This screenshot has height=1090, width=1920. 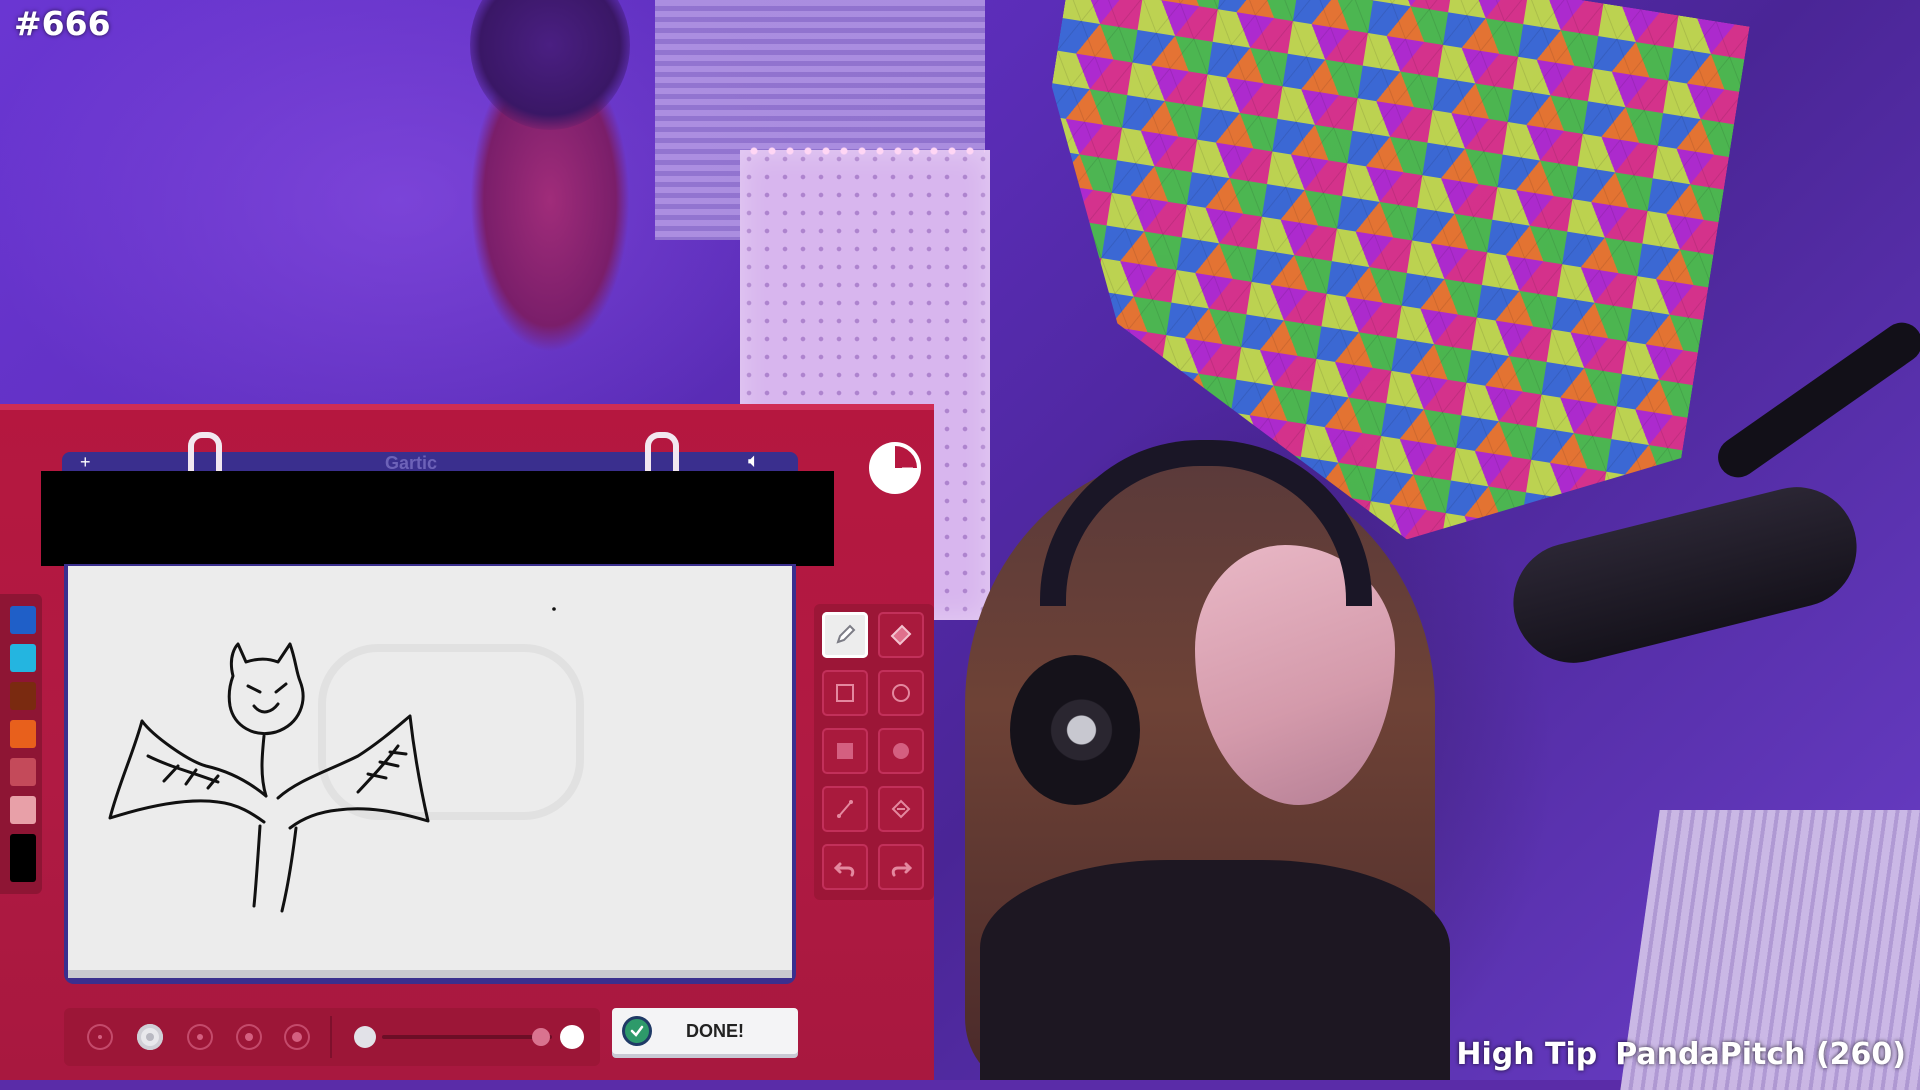 What do you see at coordinates (23, 696) in the screenshot?
I see `color-swatch-brown` at bounding box center [23, 696].